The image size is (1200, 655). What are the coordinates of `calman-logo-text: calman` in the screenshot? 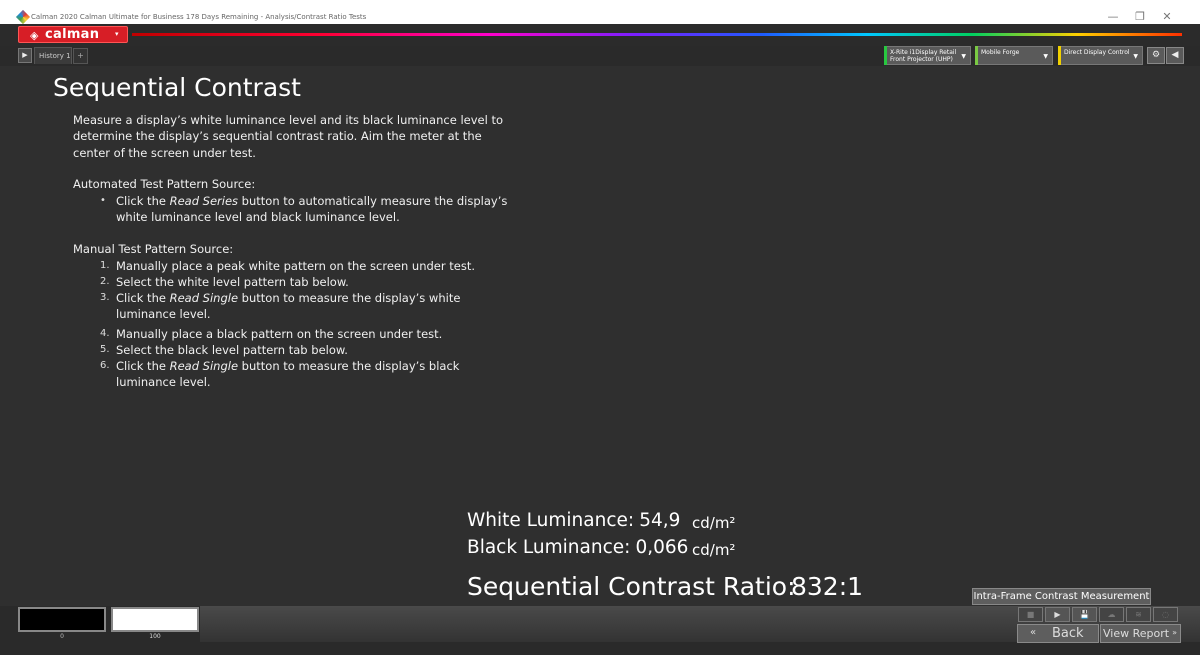 It's located at (72, 34).